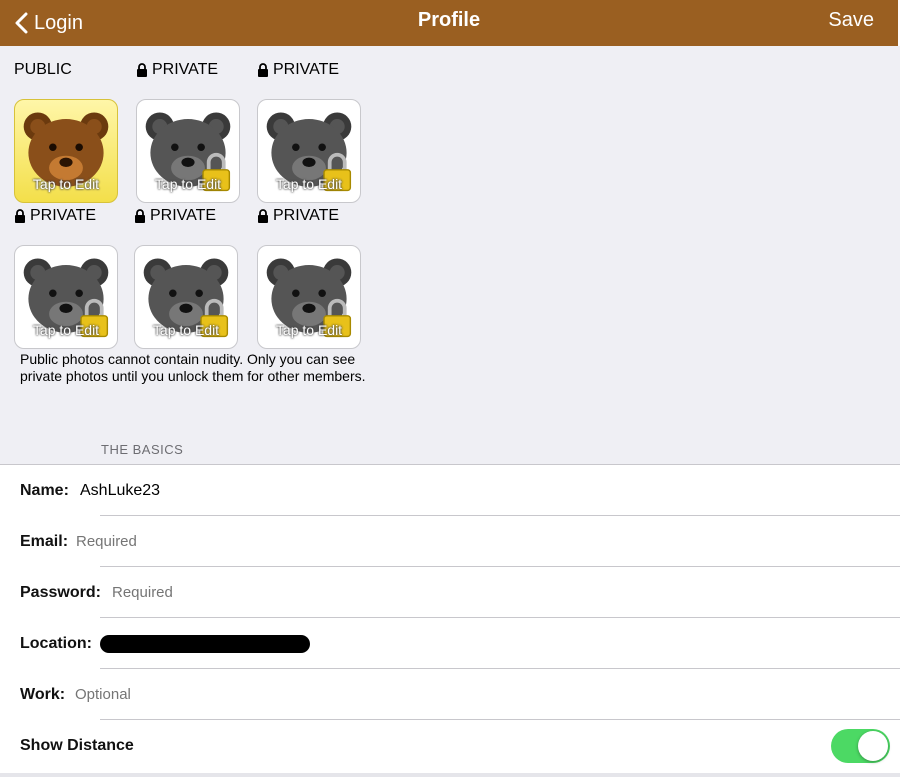 This screenshot has width=900, height=777. Describe the element at coordinates (362, 592) in the screenshot. I see `password-field` at that location.